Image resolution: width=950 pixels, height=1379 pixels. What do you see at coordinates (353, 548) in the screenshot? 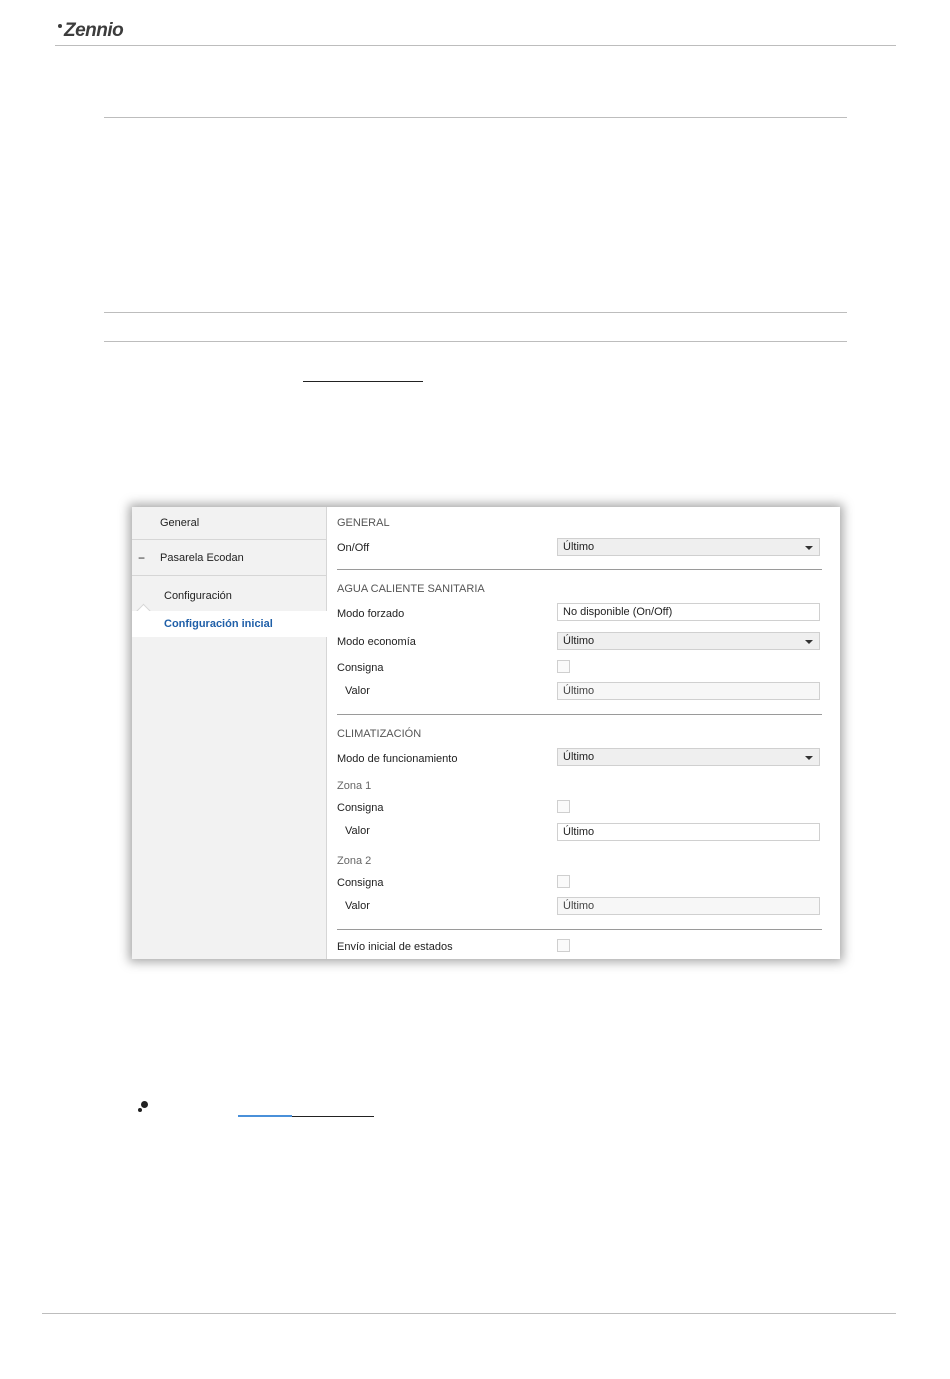
I see `onoff-label: On/Off` at bounding box center [353, 548].